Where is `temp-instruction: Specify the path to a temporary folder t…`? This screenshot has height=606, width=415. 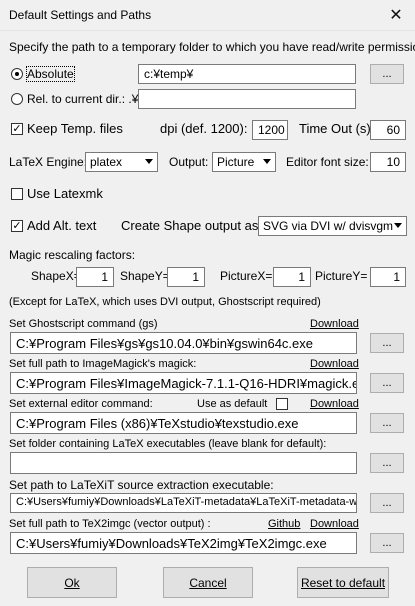 temp-instruction: Specify the path to a temporary folder t… is located at coordinates (212, 47).